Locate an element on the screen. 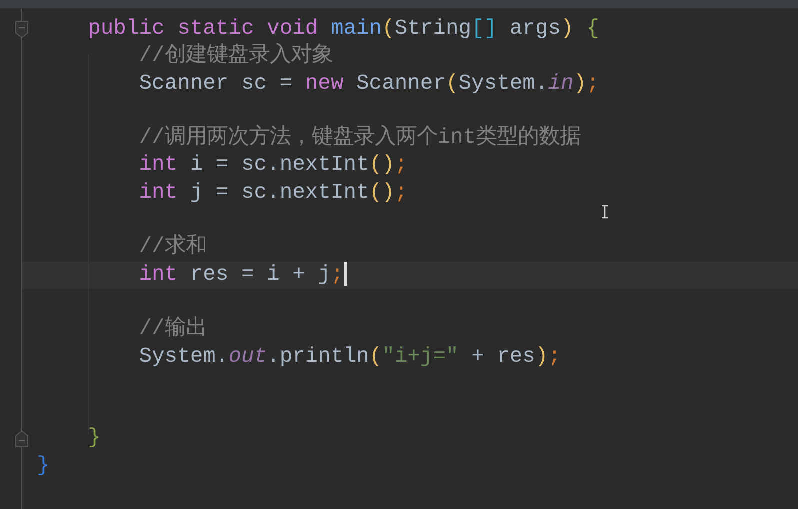 This screenshot has height=509, width=798. code-token: [] is located at coordinates (485, 29).